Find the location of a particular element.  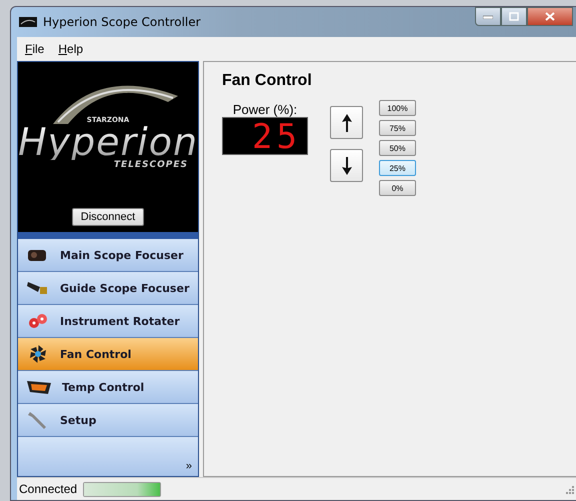

maximize-button is located at coordinates (514, 16).